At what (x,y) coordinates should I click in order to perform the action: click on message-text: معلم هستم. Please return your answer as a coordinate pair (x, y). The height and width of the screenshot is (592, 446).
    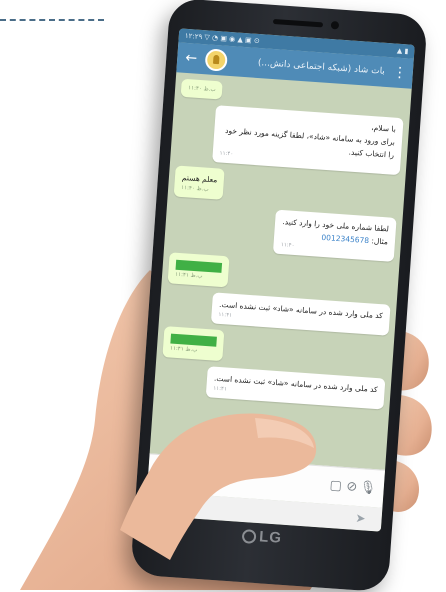
    Looking at the image, I should click on (199, 178).